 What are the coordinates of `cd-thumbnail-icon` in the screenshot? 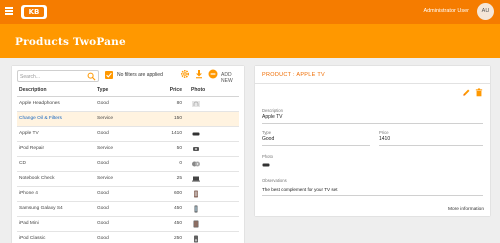 It's located at (196, 163).